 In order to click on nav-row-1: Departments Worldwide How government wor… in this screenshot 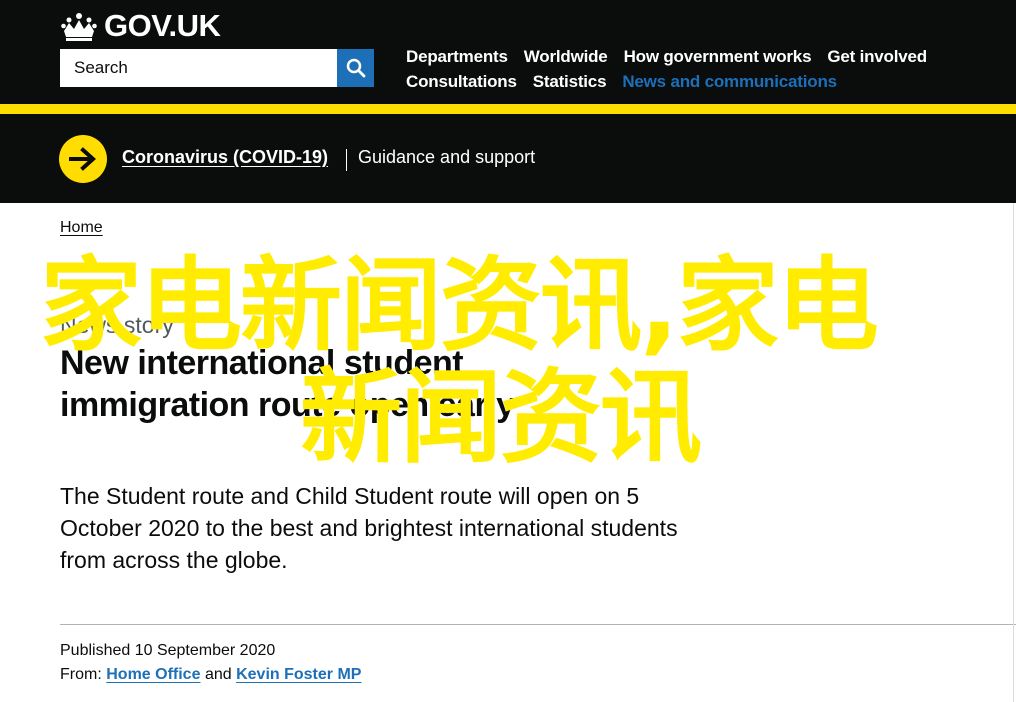, I will do `click(706, 56)`.